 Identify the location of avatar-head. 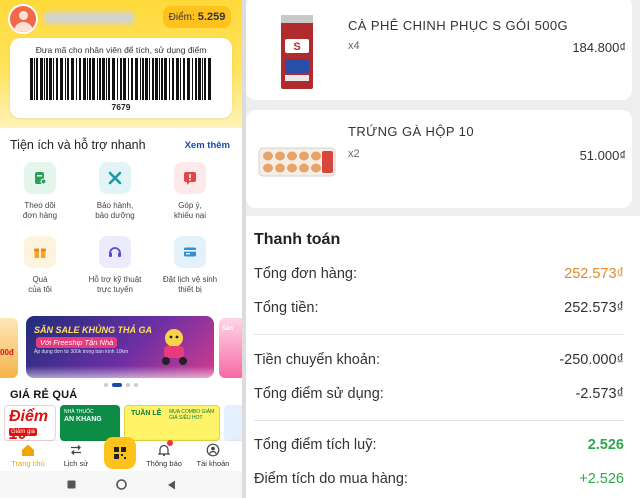
(23, 15).